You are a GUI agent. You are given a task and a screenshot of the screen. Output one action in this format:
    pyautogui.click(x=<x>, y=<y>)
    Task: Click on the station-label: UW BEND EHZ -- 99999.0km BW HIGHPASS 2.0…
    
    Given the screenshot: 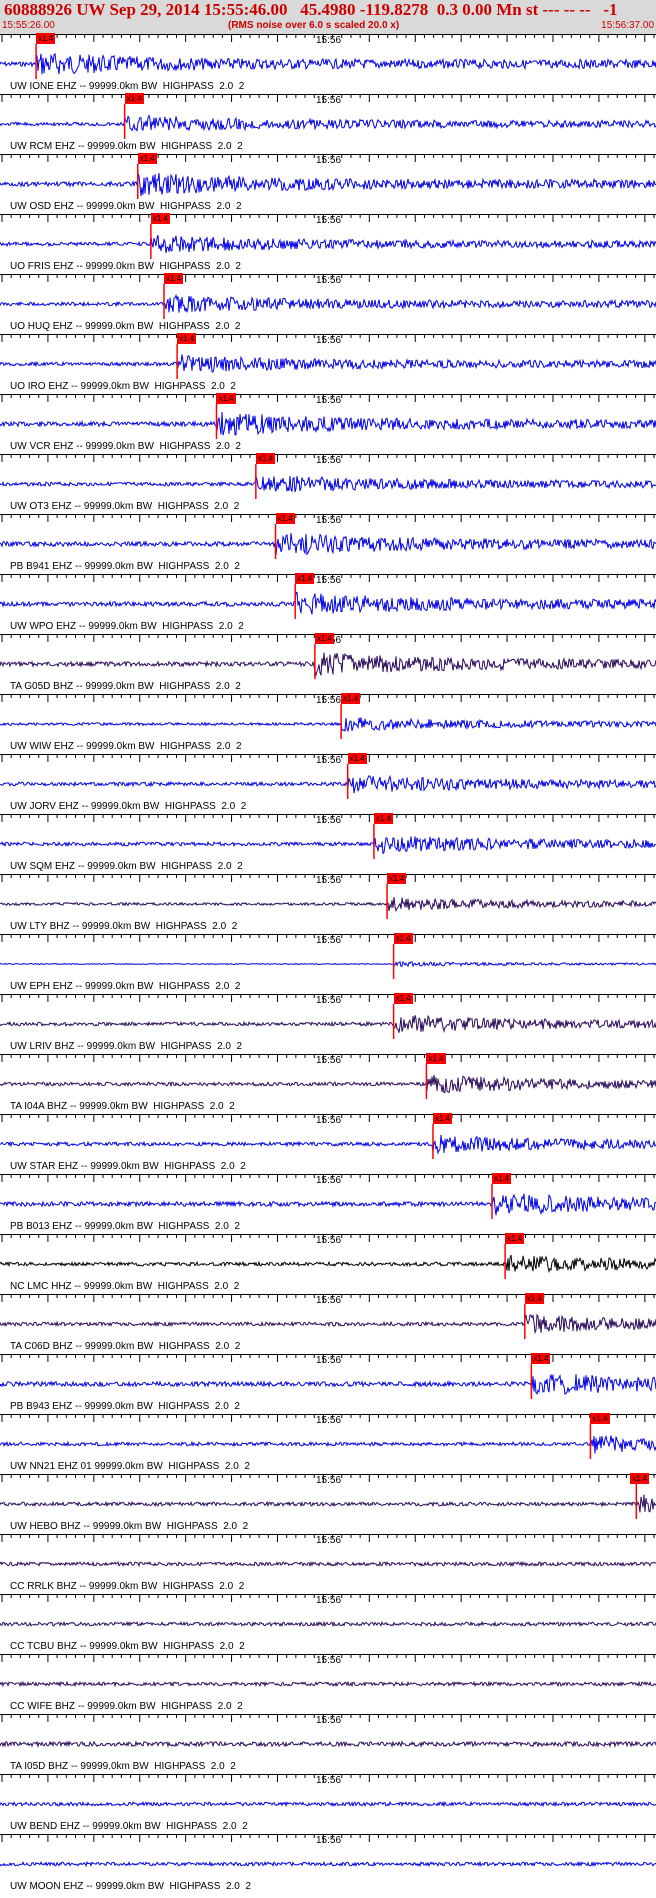 What is the action you would take?
    pyautogui.click(x=129, y=1826)
    